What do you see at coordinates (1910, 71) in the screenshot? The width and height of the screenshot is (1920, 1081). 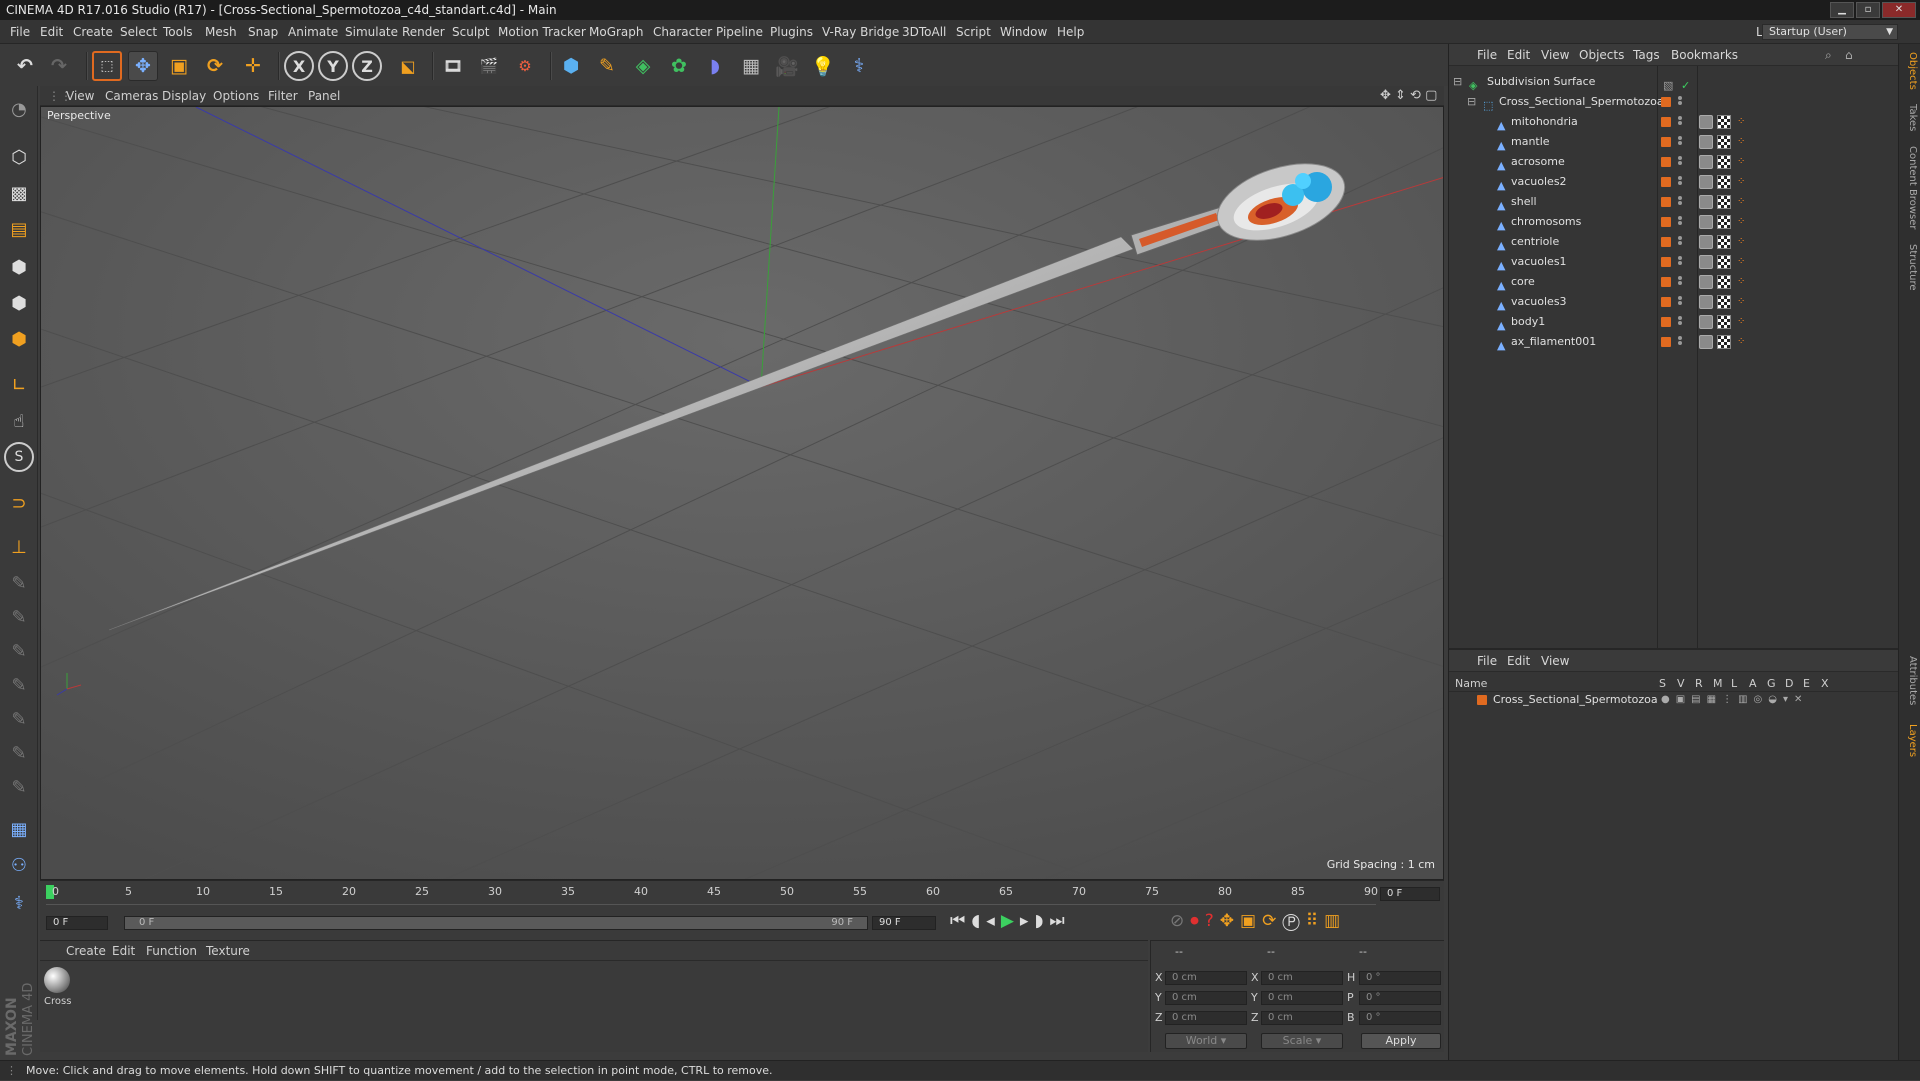 I see `tab-objects: Objects` at bounding box center [1910, 71].